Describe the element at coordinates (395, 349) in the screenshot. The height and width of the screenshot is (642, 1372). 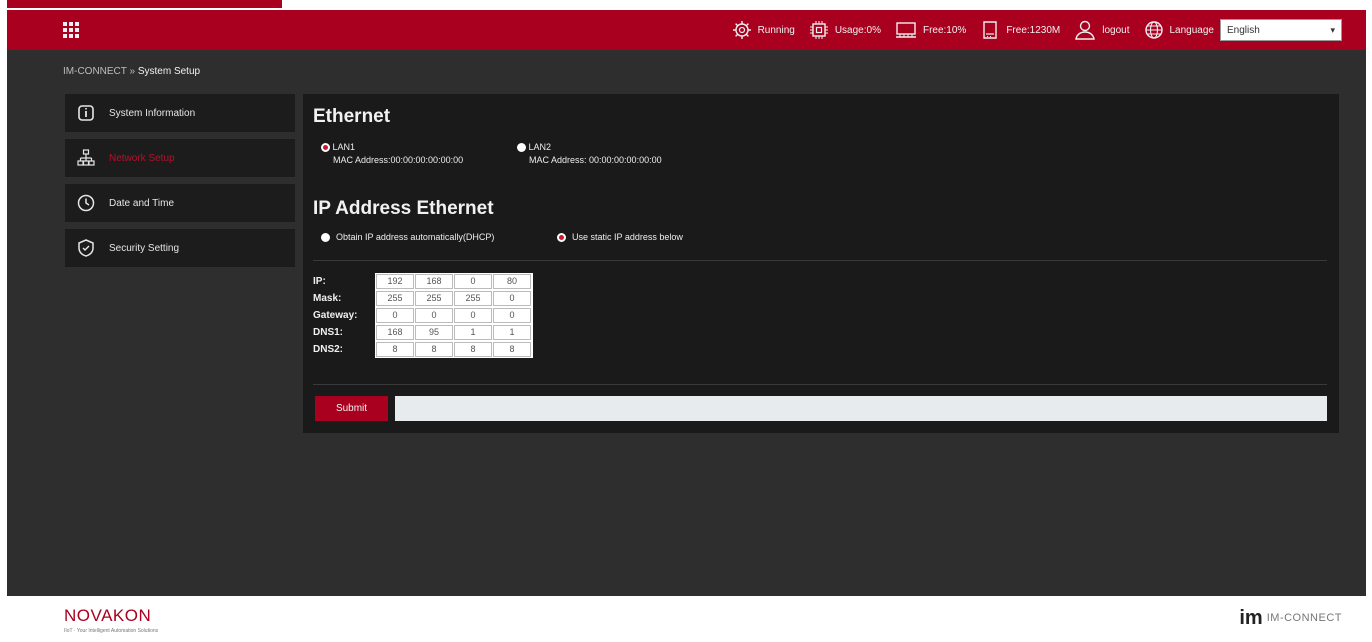
I see `dns2-octet-1-input: 8` at that location.